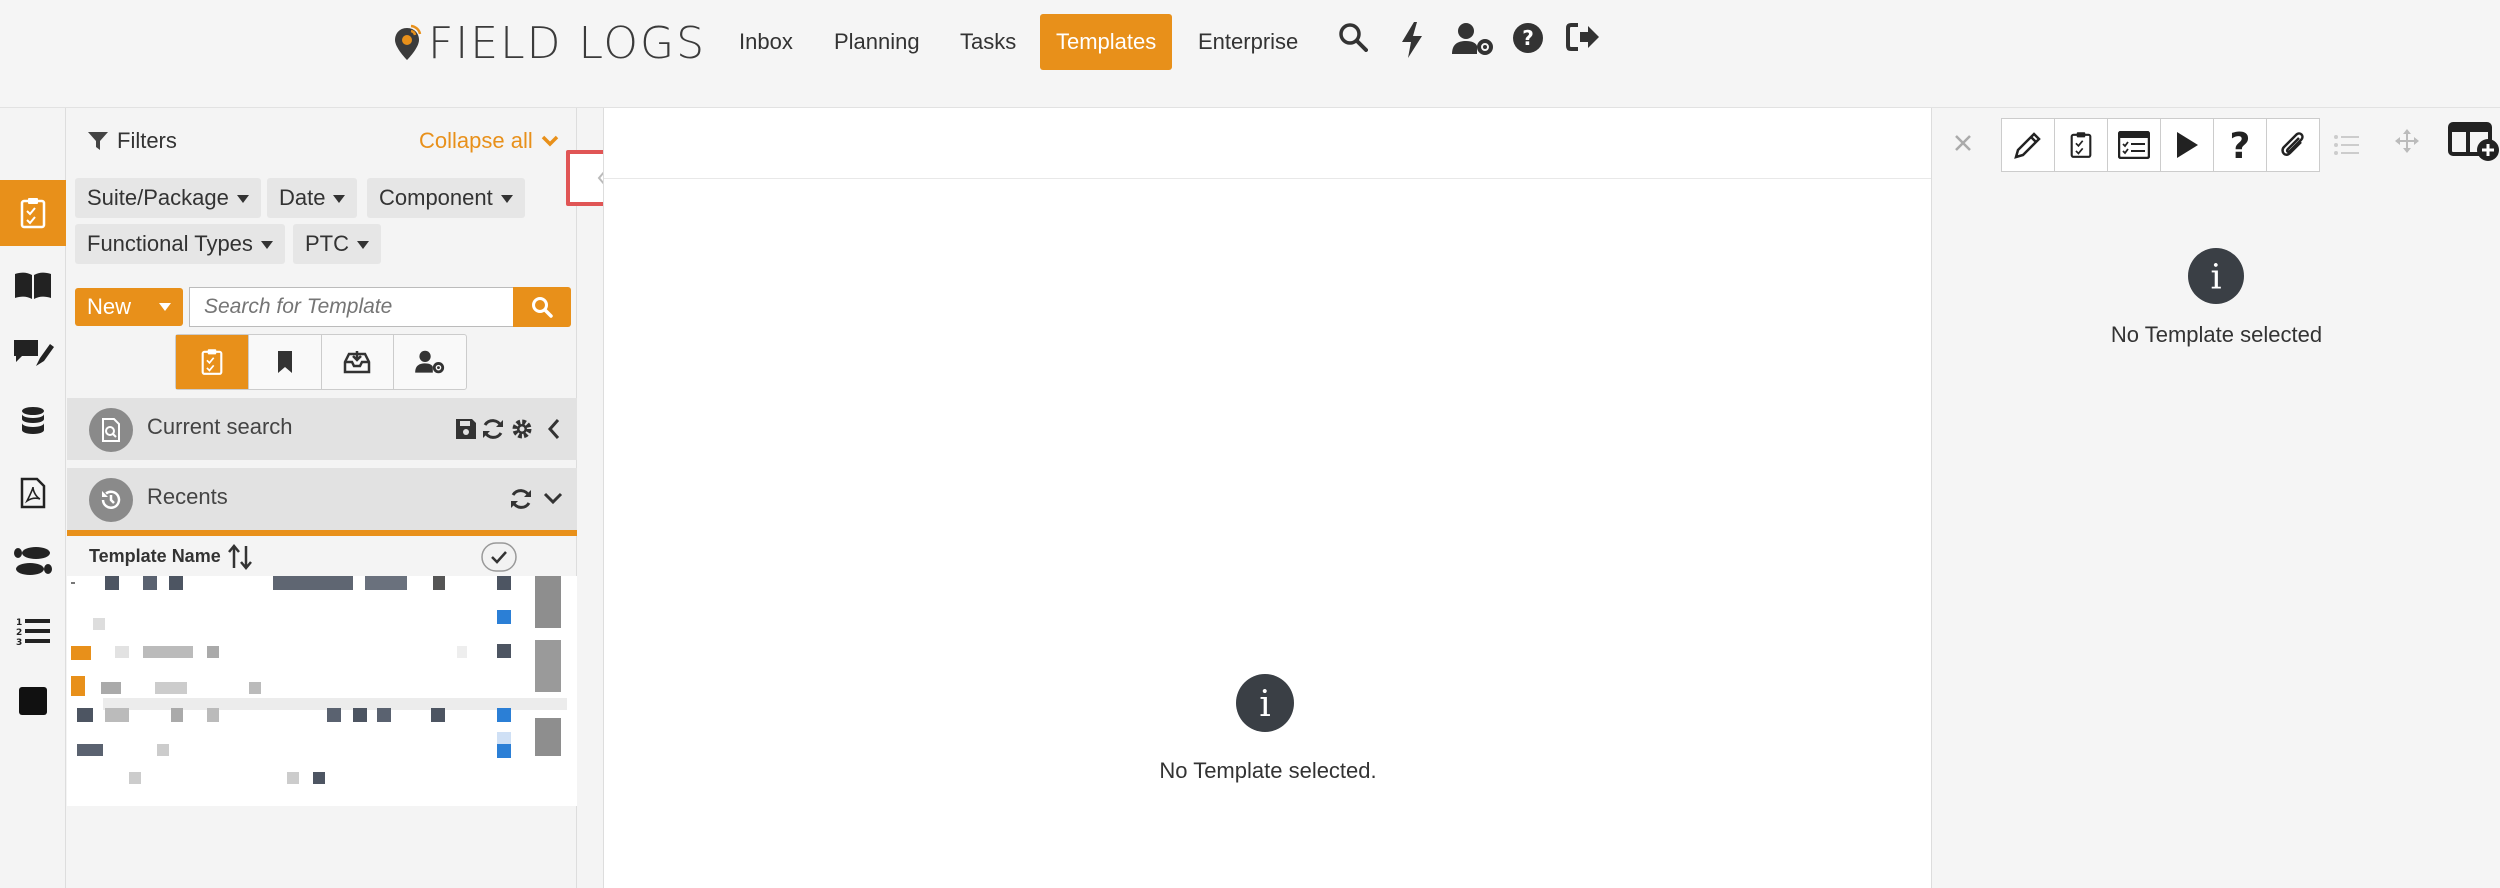 Image resolution: width=2500 pixels, height=888 pixels. I want to click on save-icon, so click(466, 429).